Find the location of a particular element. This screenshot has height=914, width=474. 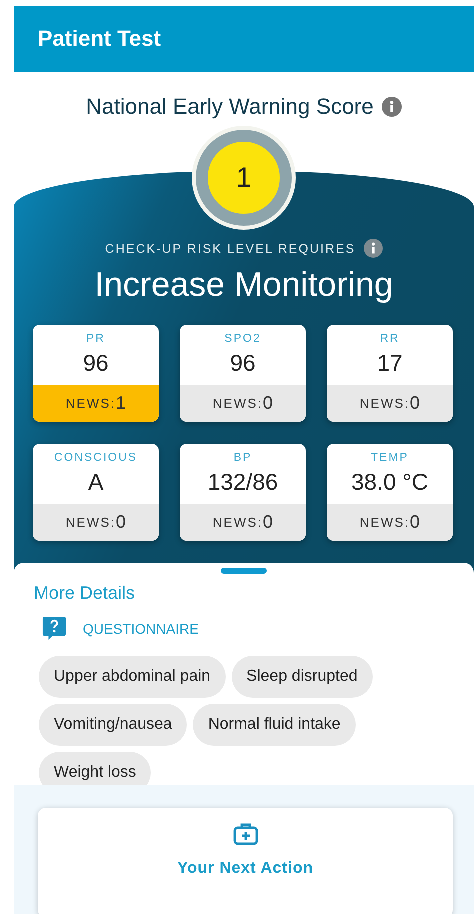

drag-handle is located at coordinates (244, 571).